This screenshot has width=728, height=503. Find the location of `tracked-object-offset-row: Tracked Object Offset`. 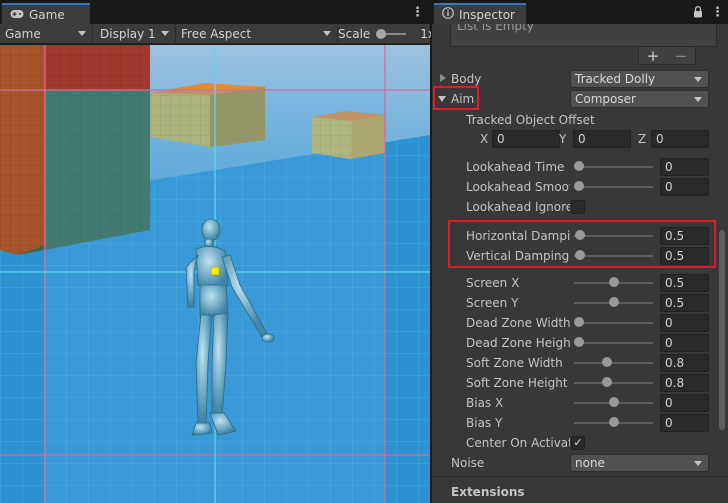

tracked-object-offset-row: Tracked Object Offset is located at coordinates (580, 120).